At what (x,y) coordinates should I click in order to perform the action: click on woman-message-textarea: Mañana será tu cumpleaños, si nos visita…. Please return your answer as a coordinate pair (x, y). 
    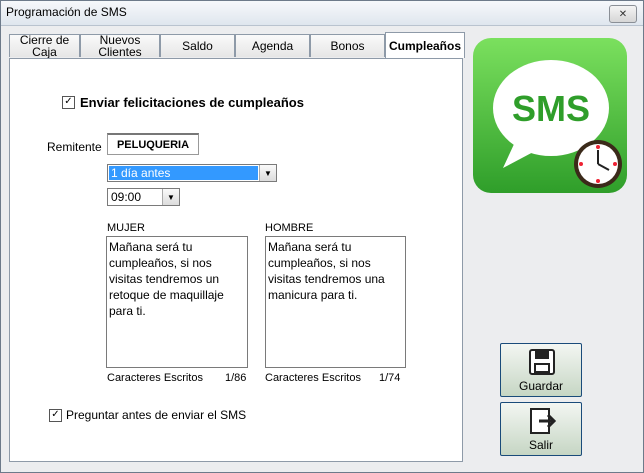
    Looking at the image, I should click on (177, 302).